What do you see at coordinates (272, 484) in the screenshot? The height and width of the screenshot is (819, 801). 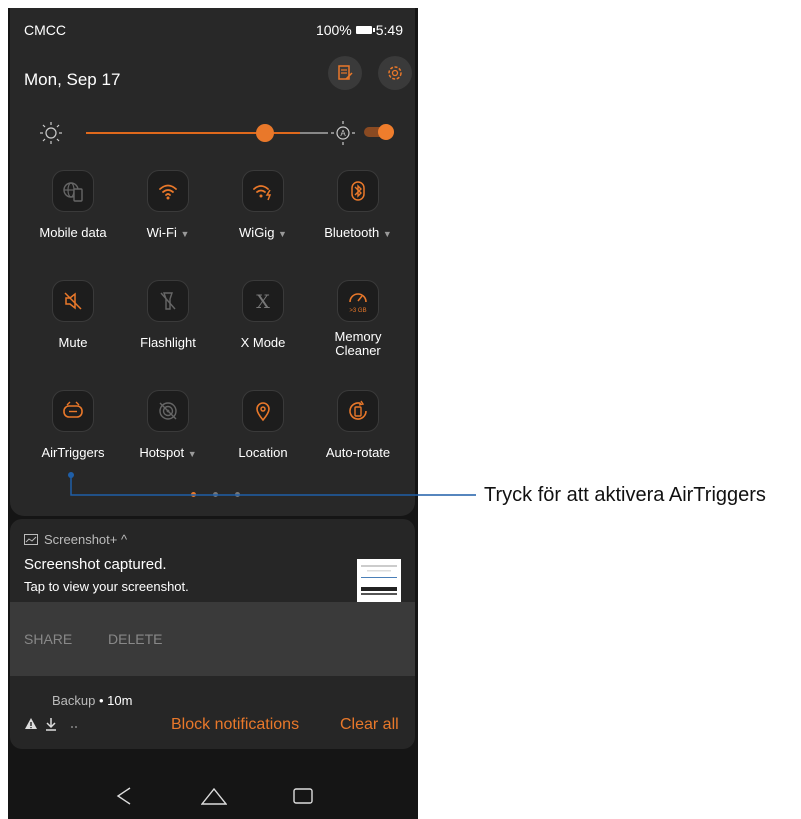 I see `callout-leader-line` at bounding box center [272, 484].